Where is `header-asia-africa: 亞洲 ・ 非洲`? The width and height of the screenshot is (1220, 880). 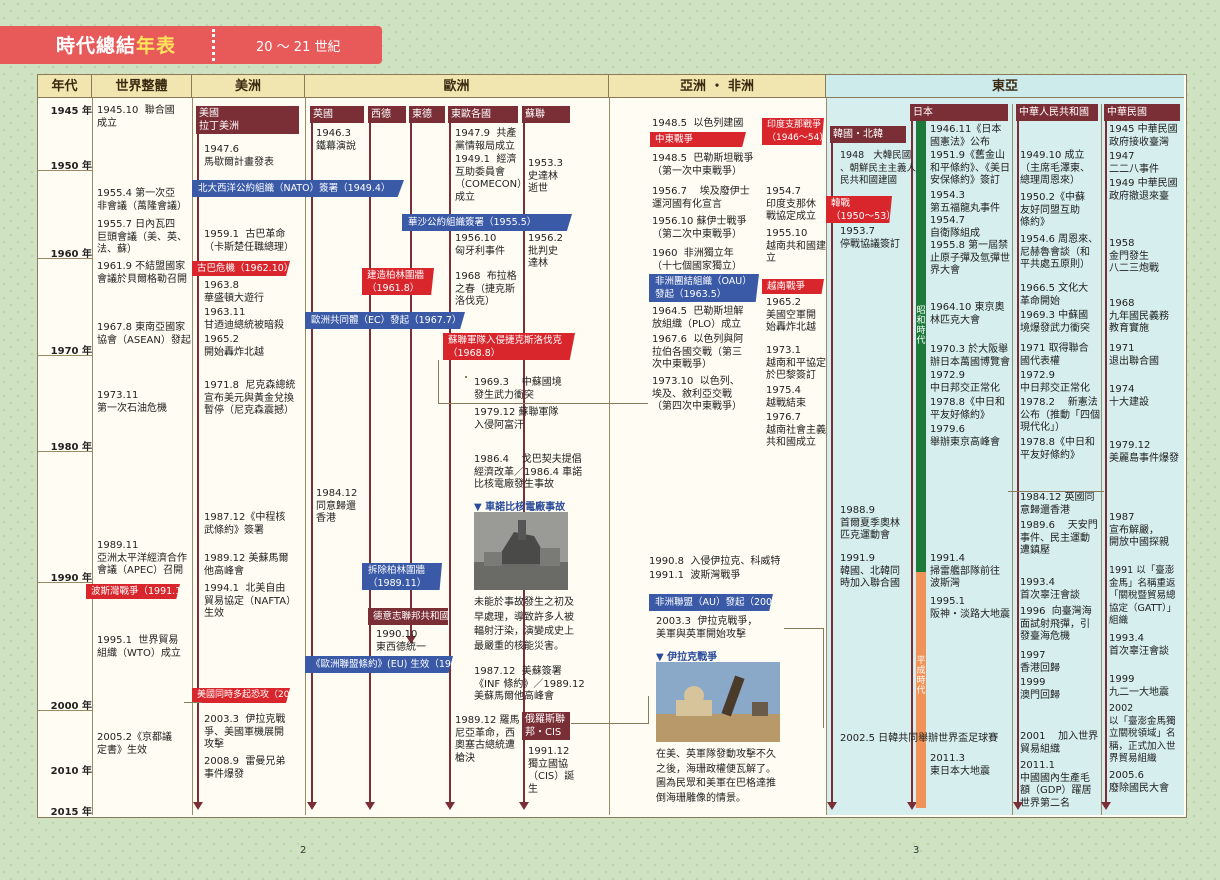
header-asia-africa: 亞洲 ・ 非洲 is located at coordinates (717, 86).